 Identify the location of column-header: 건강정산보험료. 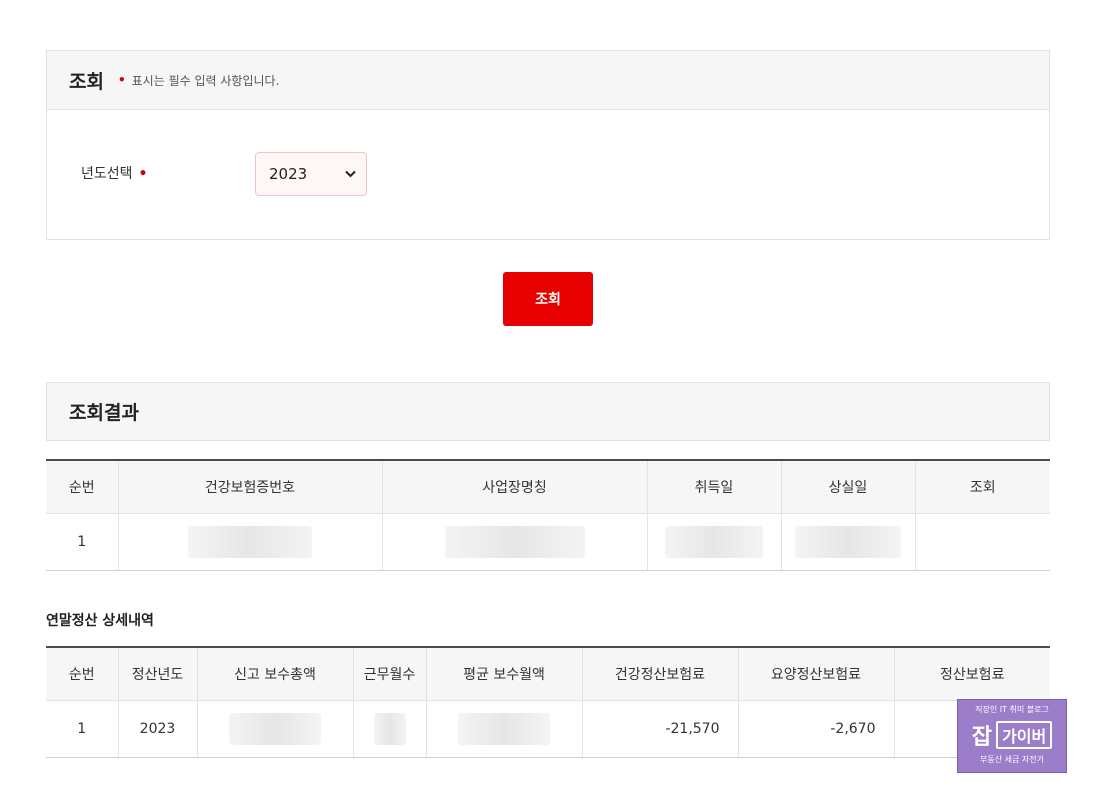
(659, 673).